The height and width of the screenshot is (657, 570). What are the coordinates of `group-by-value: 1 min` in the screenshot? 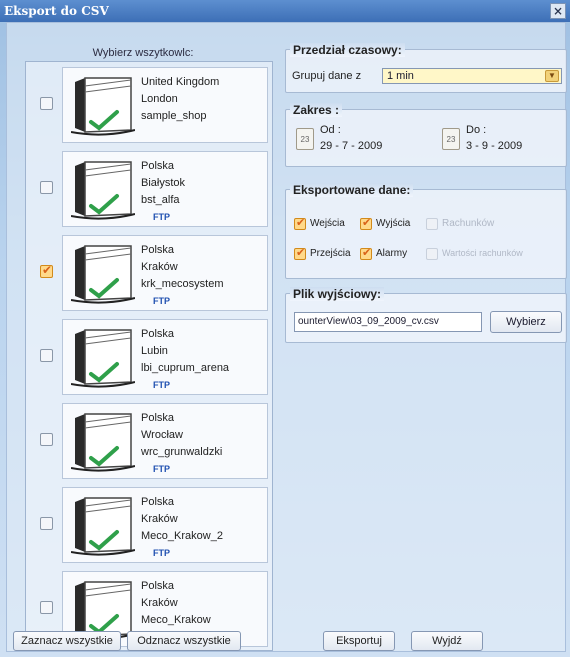 It's located at (400, 76).